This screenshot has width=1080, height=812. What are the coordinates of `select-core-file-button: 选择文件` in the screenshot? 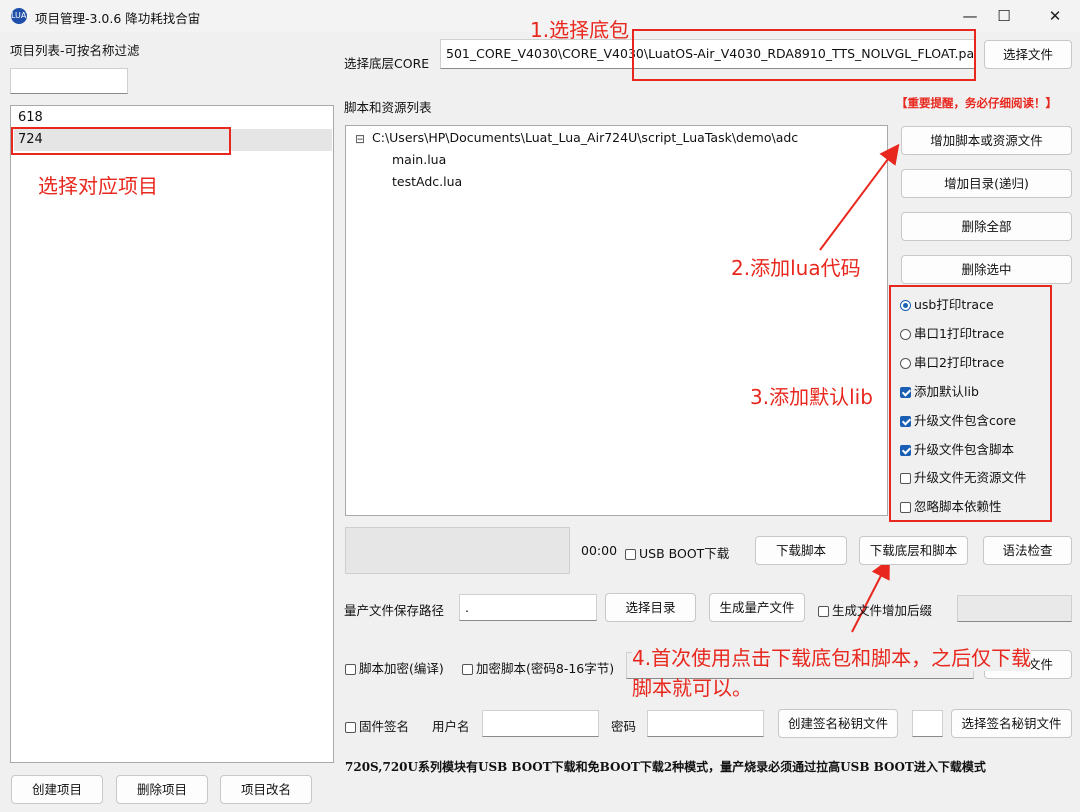 It's located at (1028, 54).